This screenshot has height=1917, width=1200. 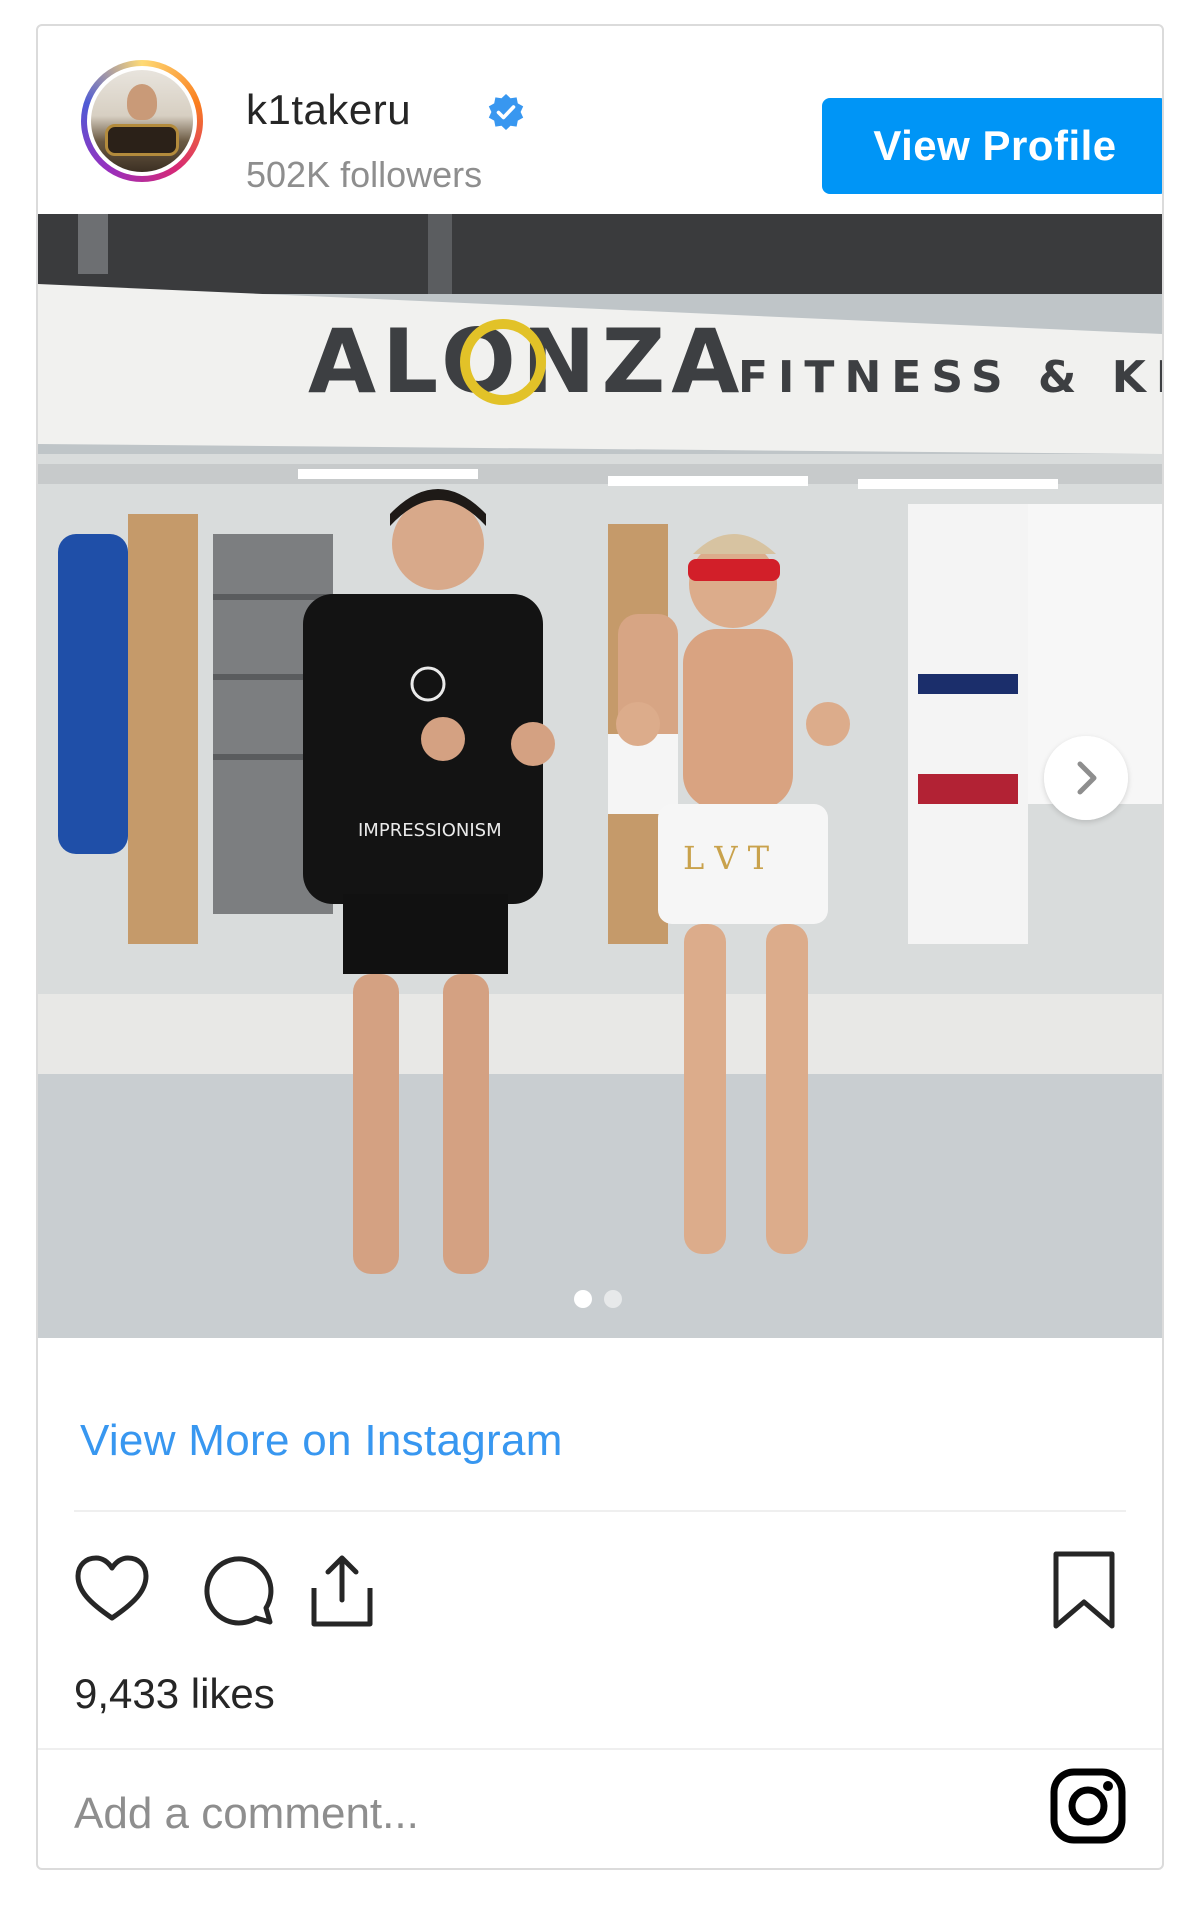 I want to click on follower-count: 502K followers, so click(x=364, y=174).